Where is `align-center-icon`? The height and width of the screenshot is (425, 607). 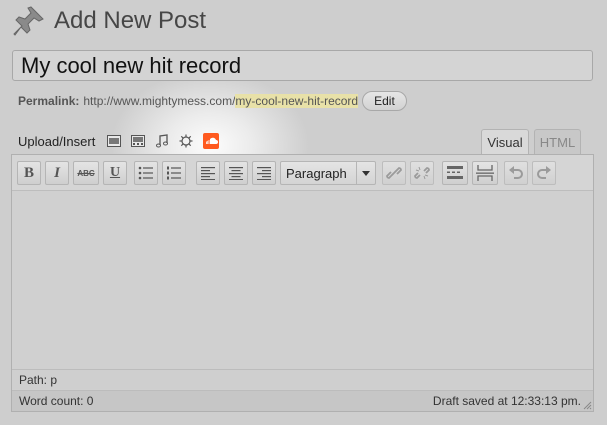
align-center-icon is located at coordinates (236, 173).